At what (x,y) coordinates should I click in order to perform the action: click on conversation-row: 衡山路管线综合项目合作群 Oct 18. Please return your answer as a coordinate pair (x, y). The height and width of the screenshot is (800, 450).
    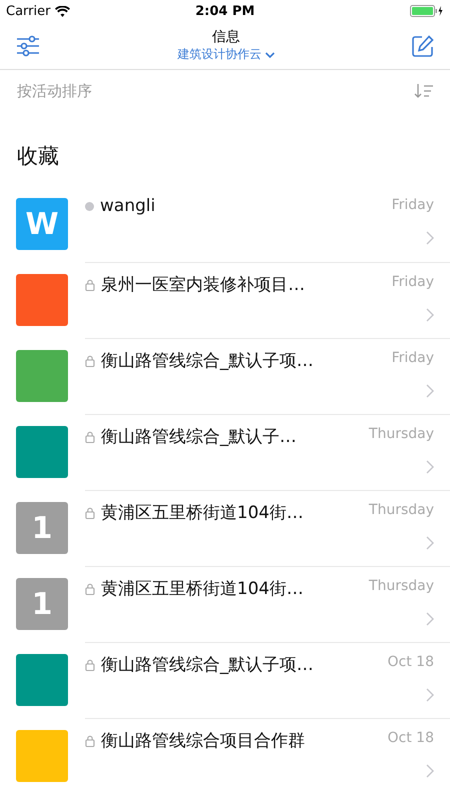
    Looking at the image, I should click on (225, 756).